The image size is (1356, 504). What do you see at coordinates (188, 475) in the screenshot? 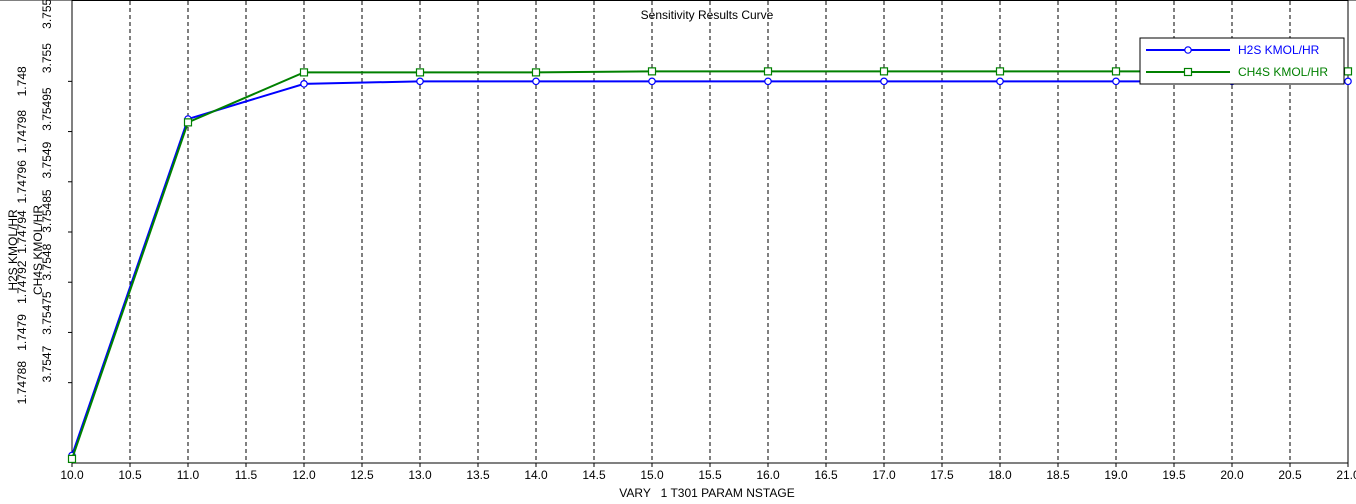
I see `x-tick-label: 11.0` at bounding box center [188, 475].